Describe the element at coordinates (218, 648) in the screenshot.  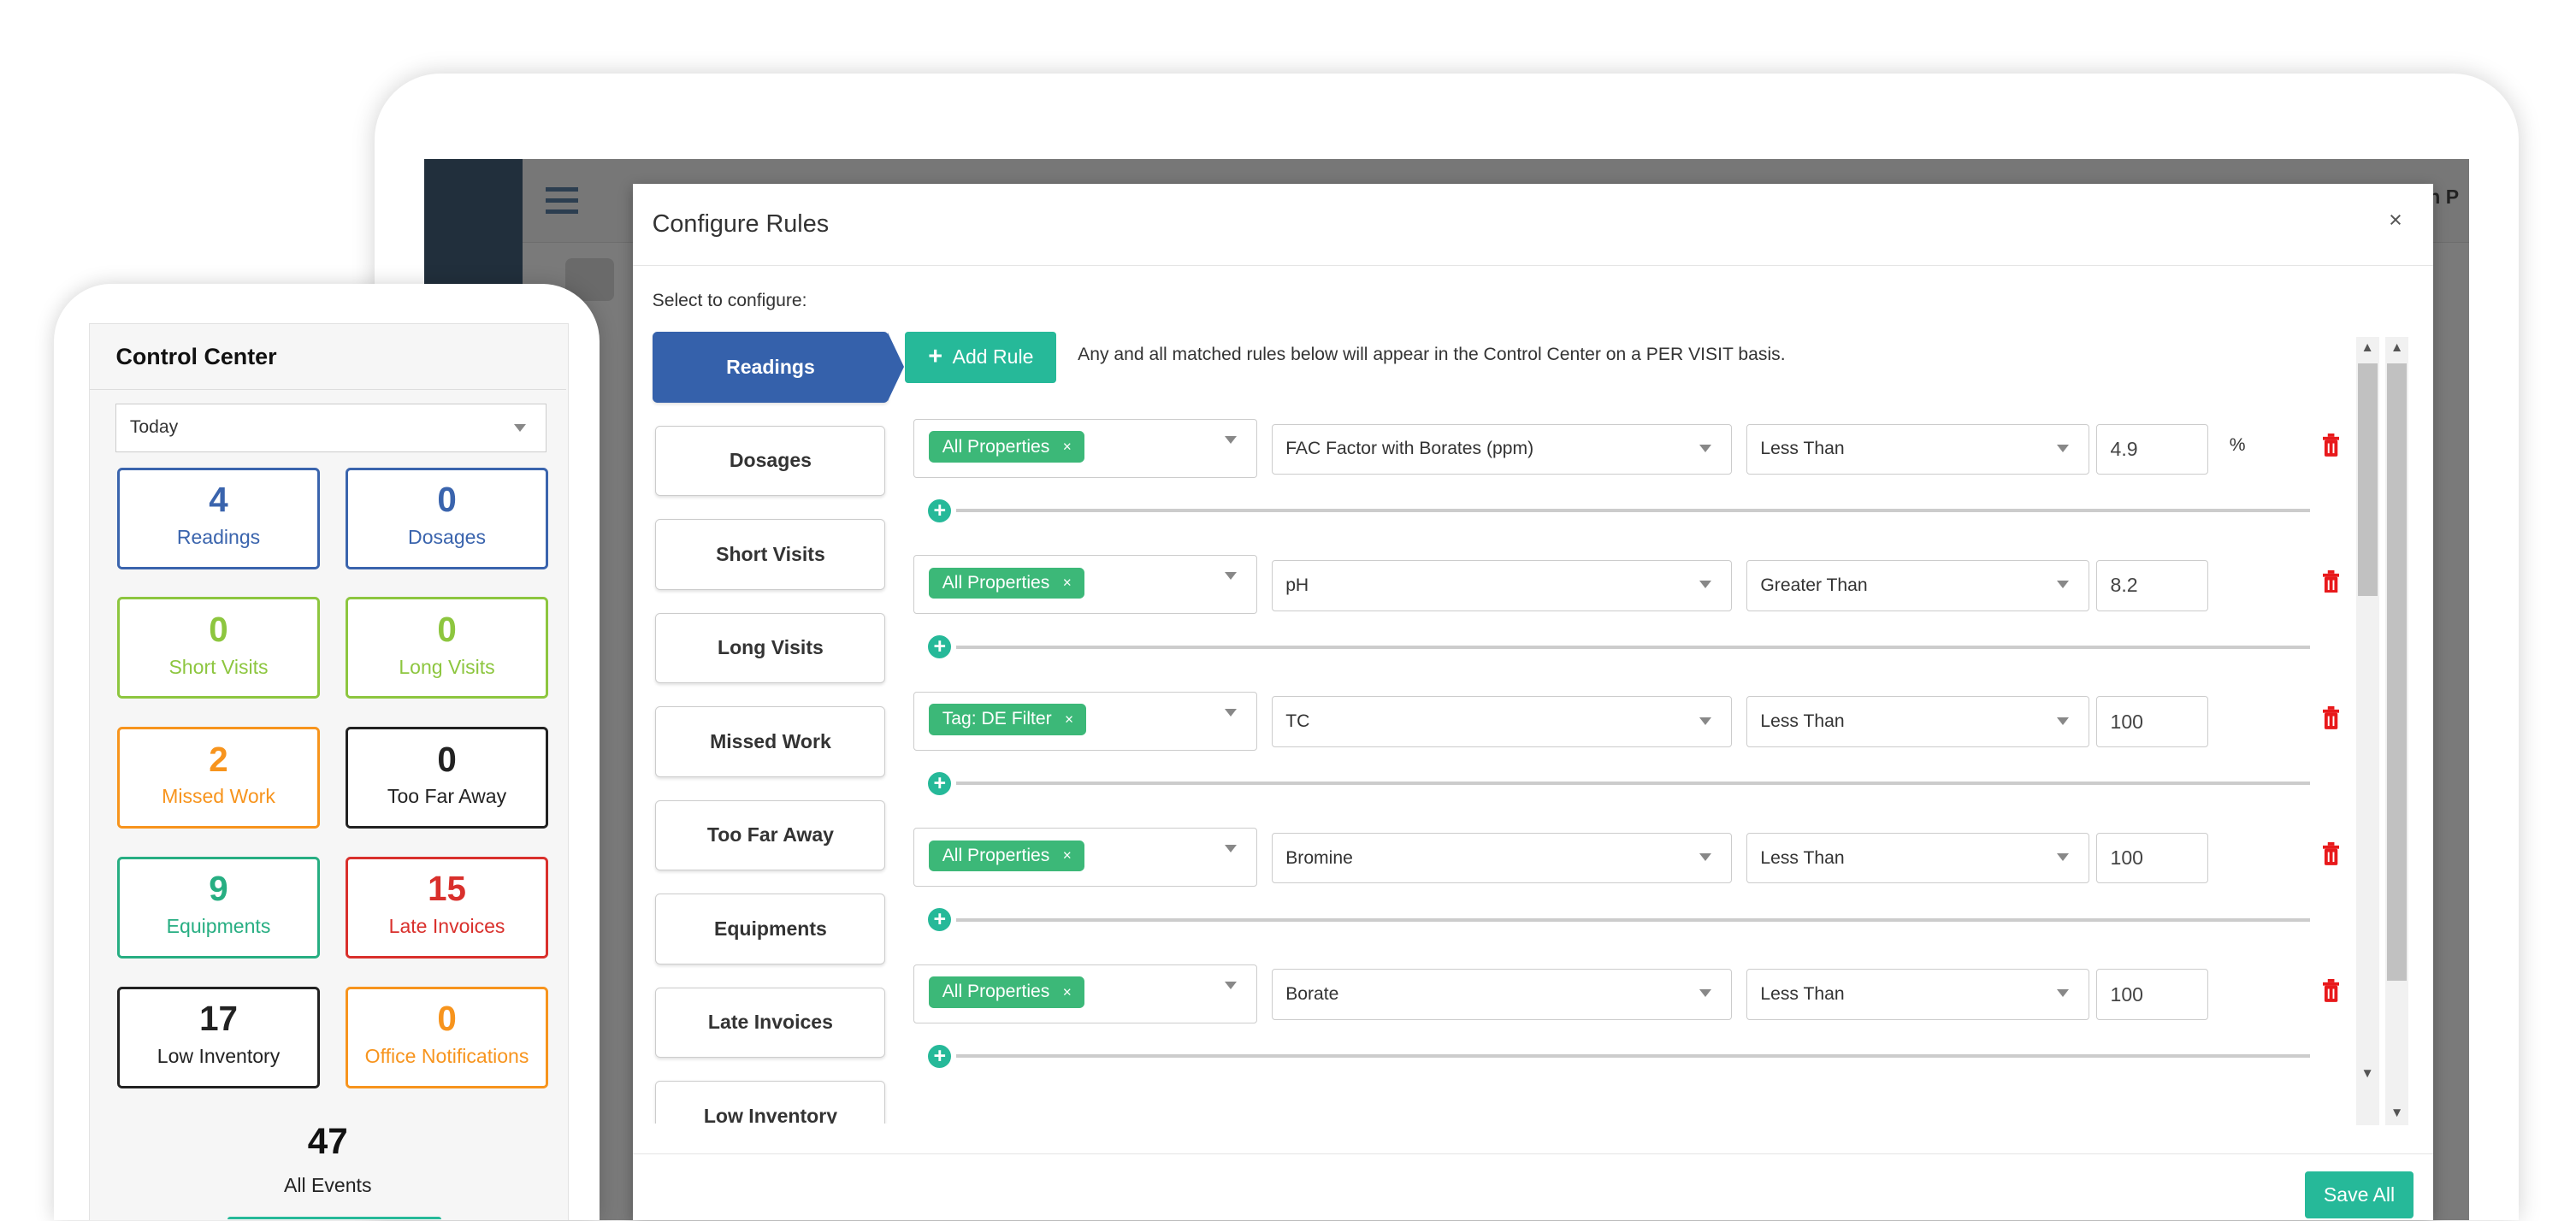
I see `stat-card-short-visits: 0 Short Visits` at that location.